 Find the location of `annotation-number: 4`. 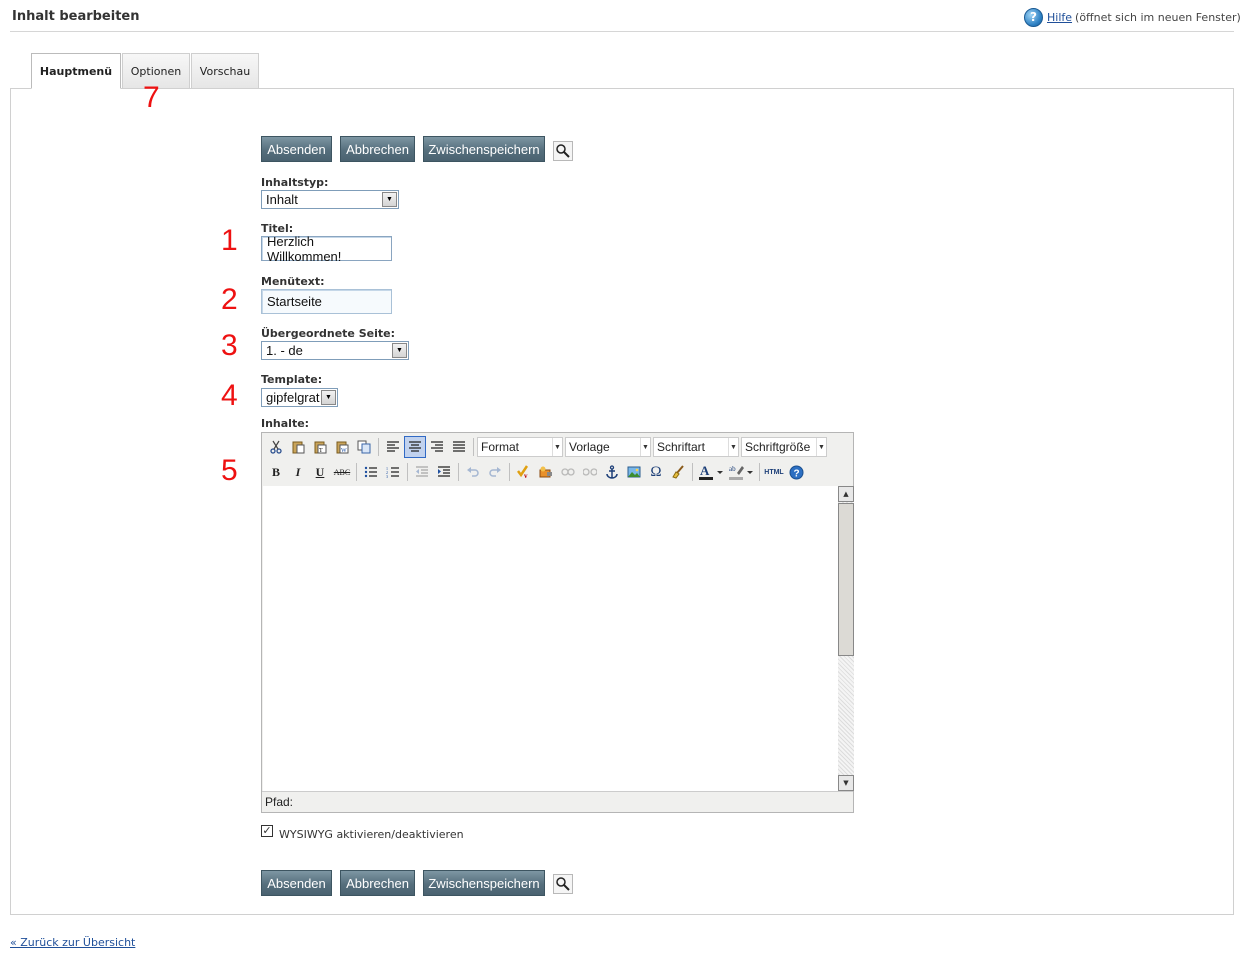

annotation-number: 4 is located at coordinates (229, 395).